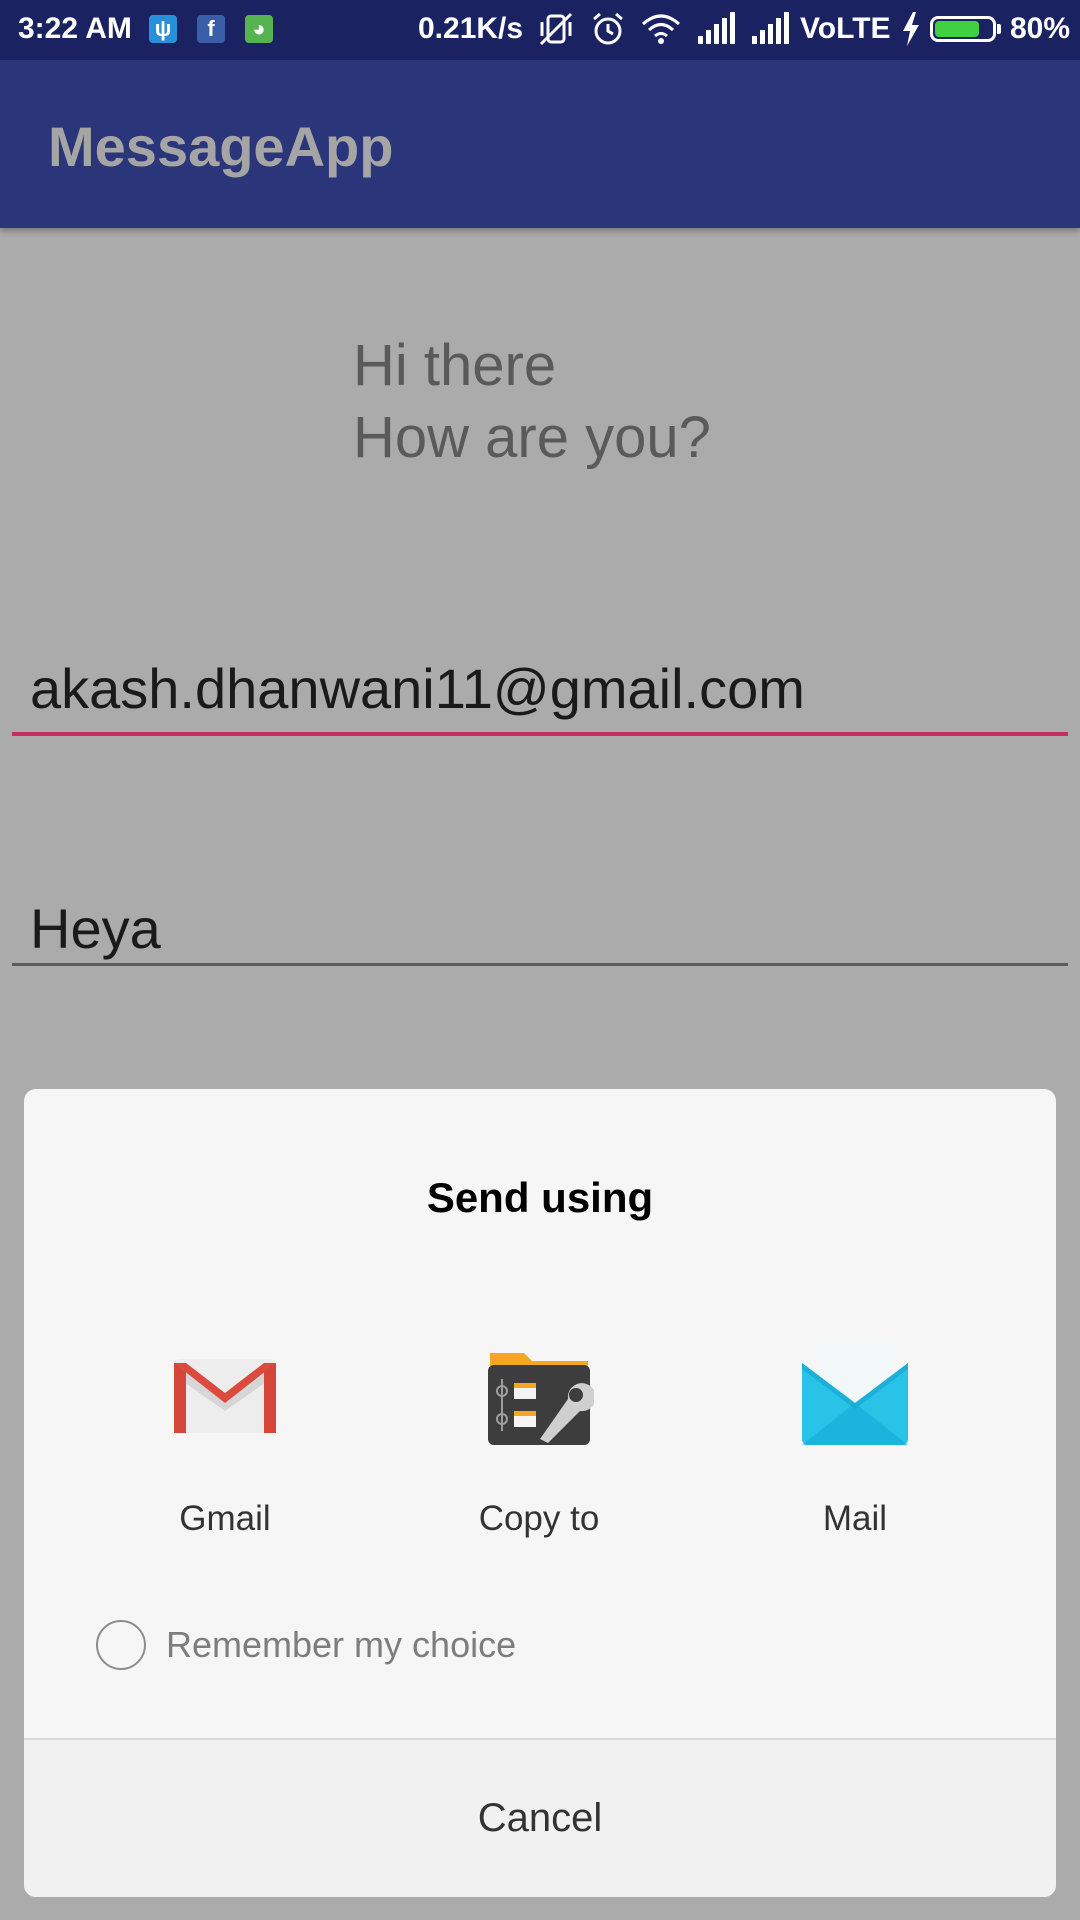  I want to click on alarm-icon, so click(608, 28).